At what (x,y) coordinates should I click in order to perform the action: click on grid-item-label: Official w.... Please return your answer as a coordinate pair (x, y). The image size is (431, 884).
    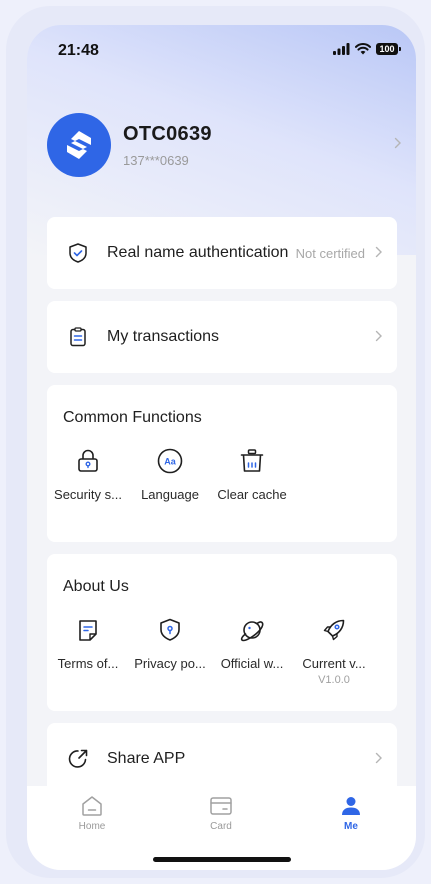
    Looking at the image, I should click on (252, 663).